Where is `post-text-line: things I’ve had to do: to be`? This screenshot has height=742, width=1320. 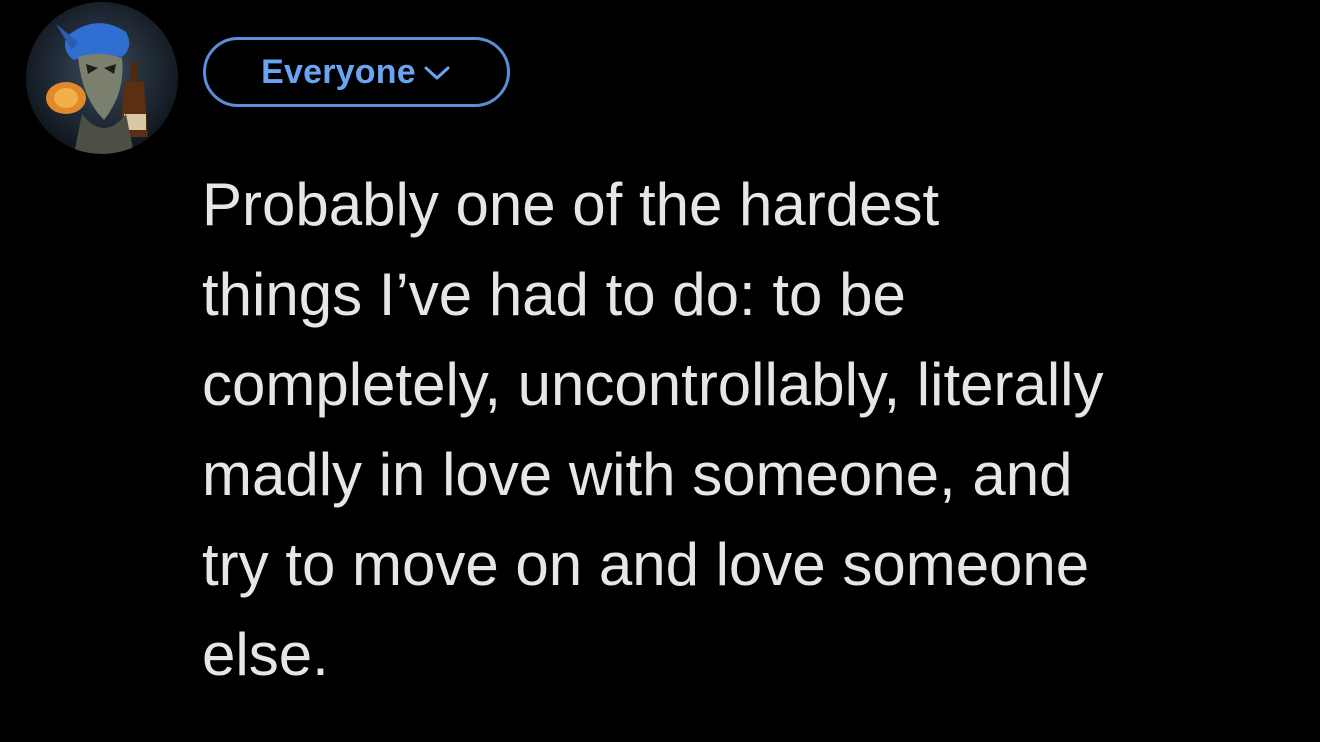
post-text-line: things I’ve had to do: to be is located at coordinates (554, 294).